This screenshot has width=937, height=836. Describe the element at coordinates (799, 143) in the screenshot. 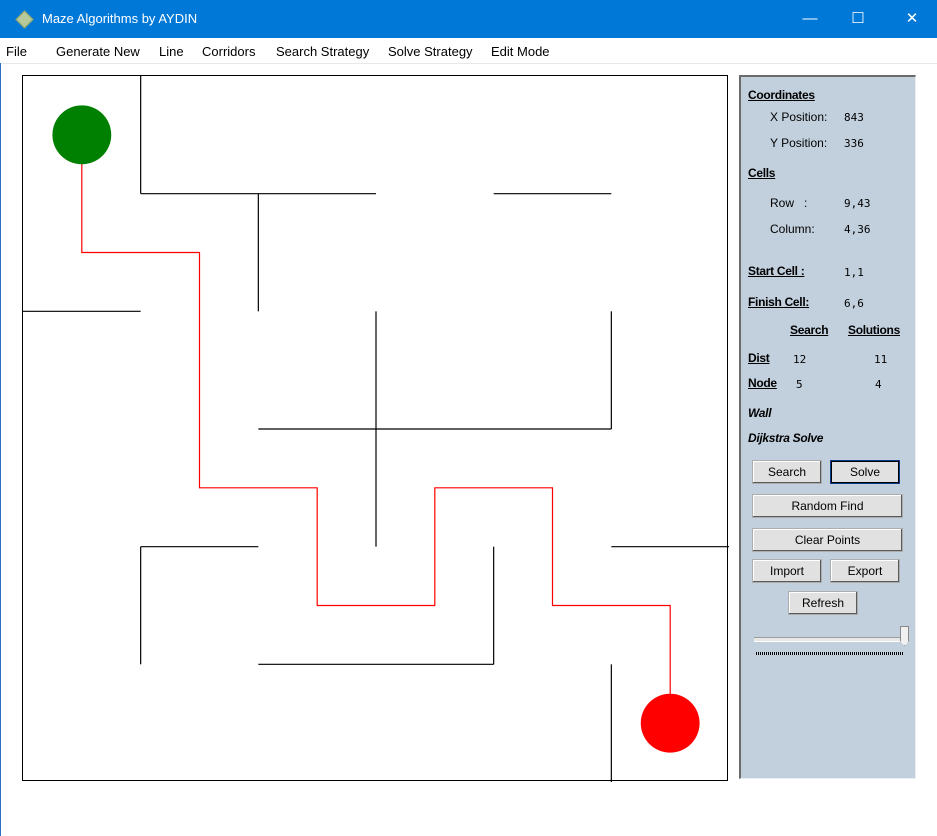

I see `y-position-label: Y Position:` at that location.